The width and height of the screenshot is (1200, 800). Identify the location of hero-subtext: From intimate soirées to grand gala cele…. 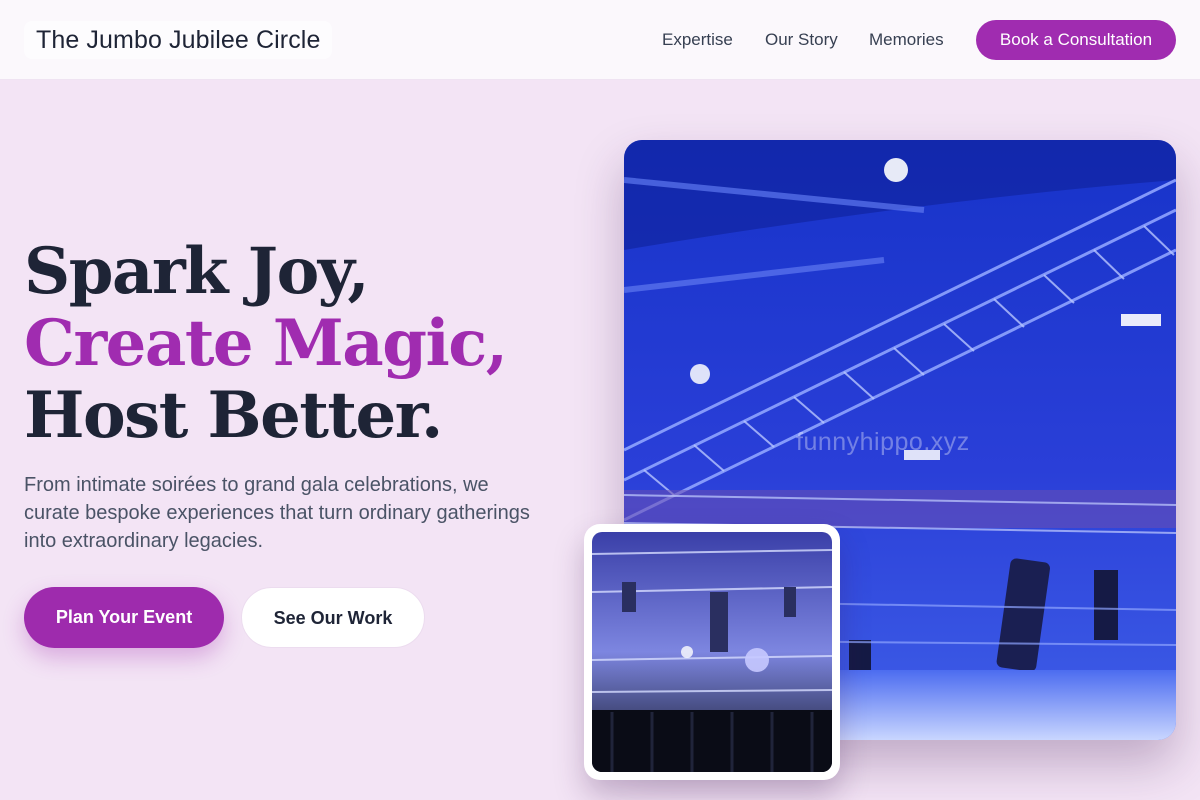
(277, 513).